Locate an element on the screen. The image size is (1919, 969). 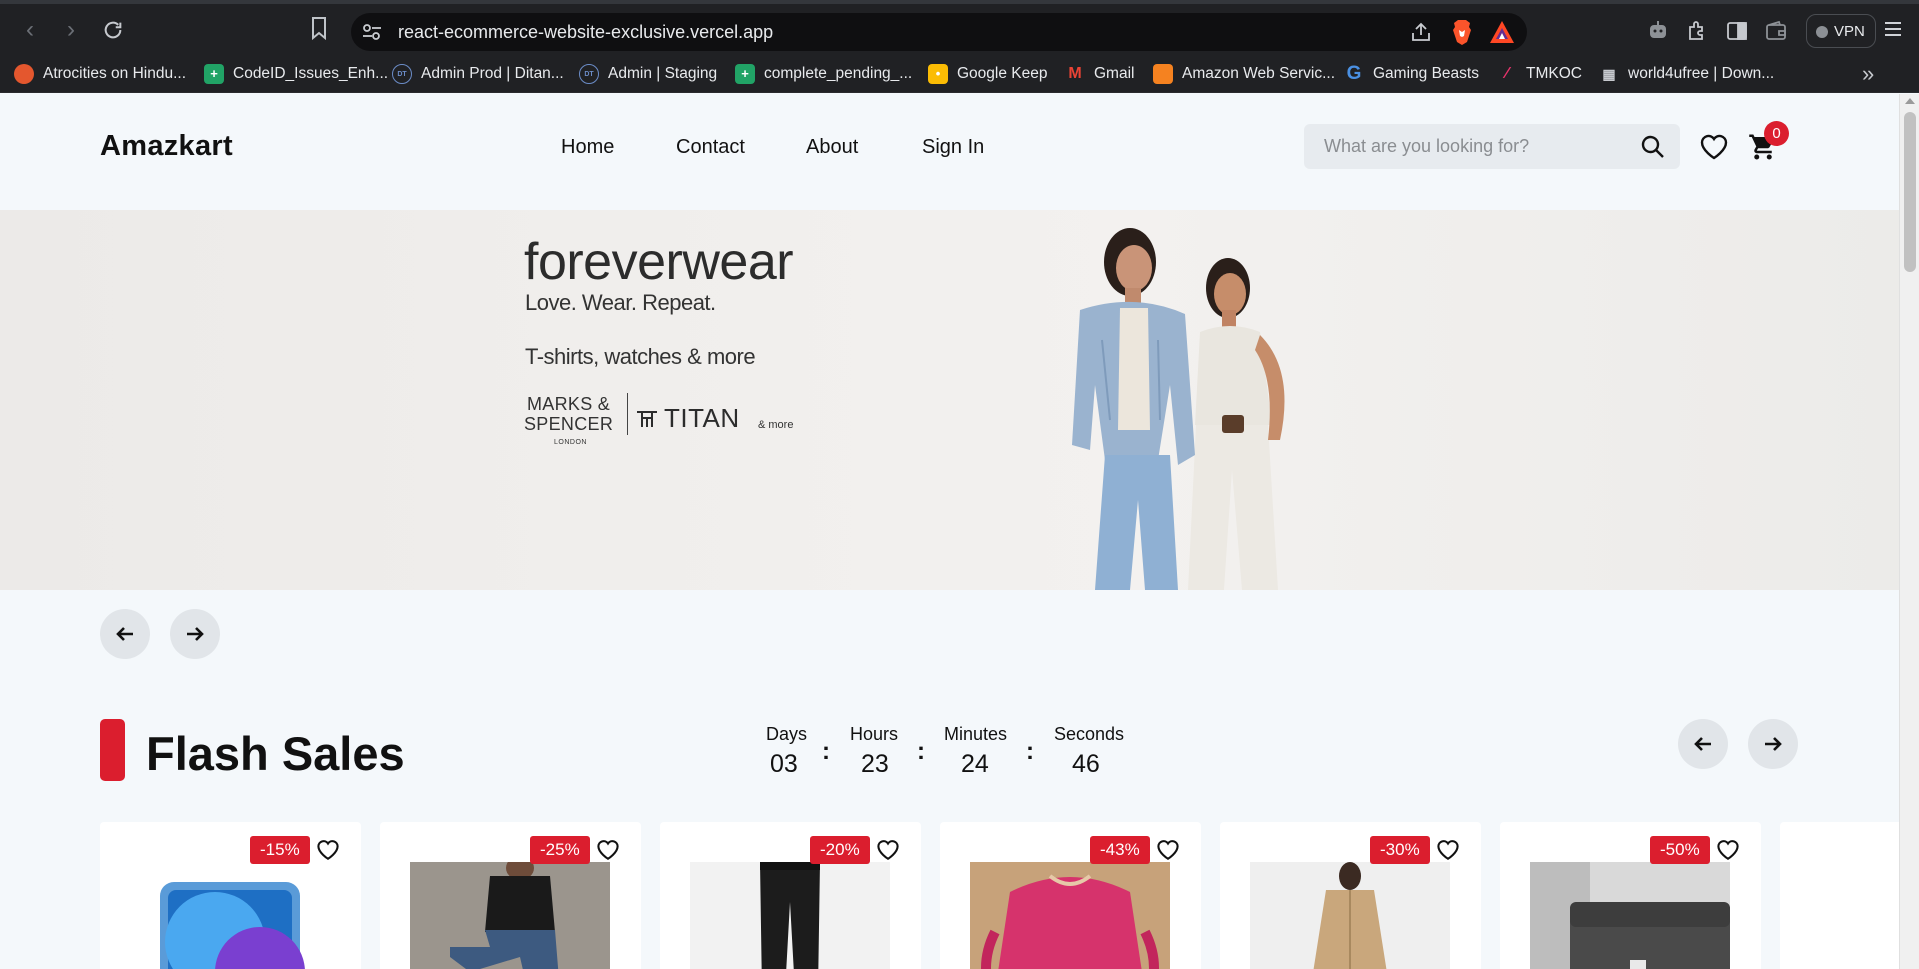
countdown-seconds-label: Seconds is located at coordinates (1089, 734).